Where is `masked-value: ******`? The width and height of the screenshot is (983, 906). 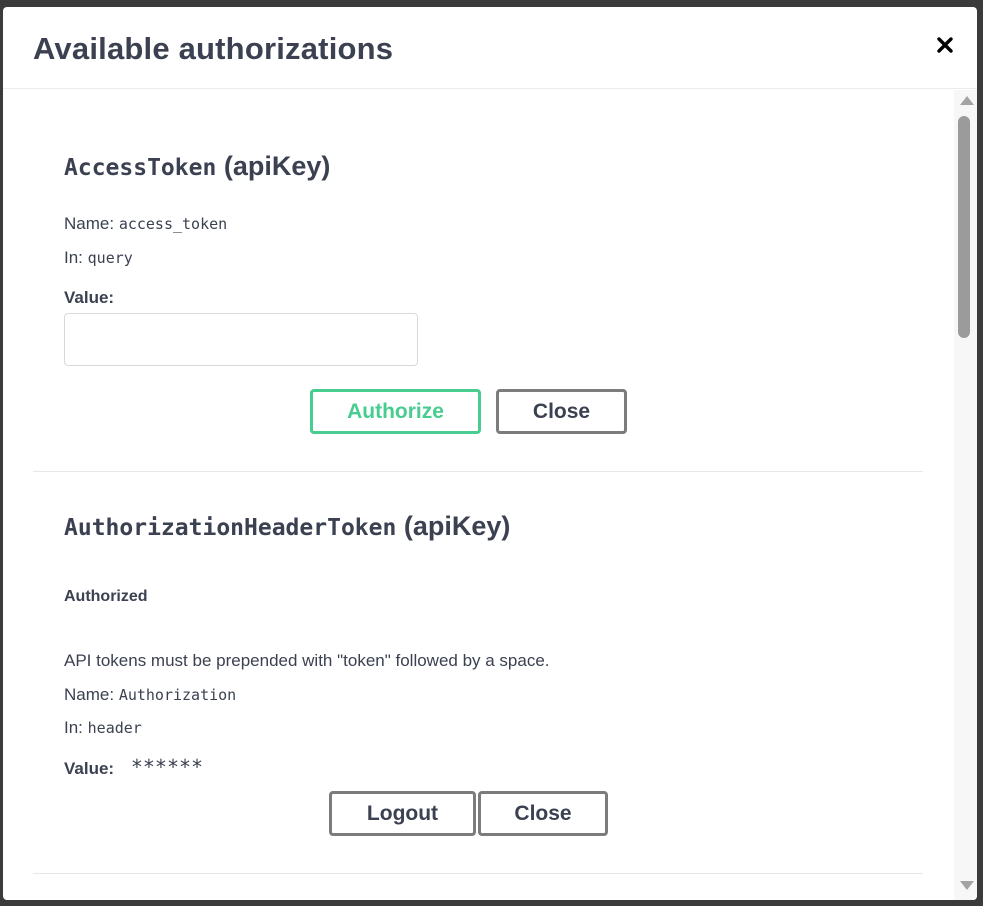
masked-value: ****** is located at coordinates (167, 767).